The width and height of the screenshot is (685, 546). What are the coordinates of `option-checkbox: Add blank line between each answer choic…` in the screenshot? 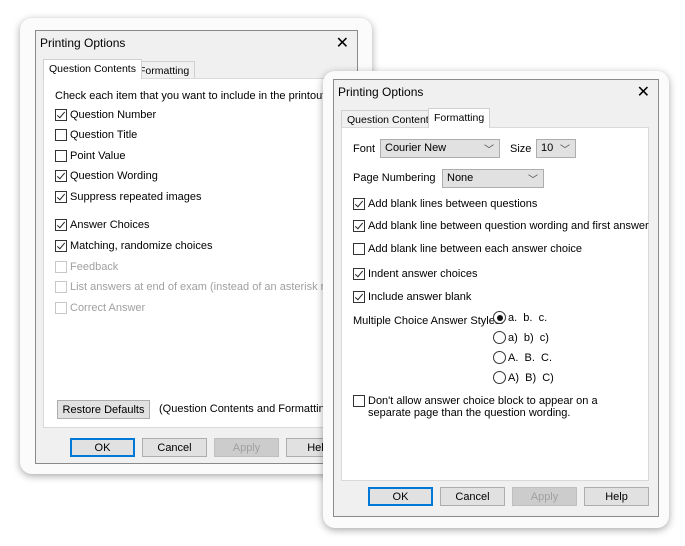 It's located at (467, 249).